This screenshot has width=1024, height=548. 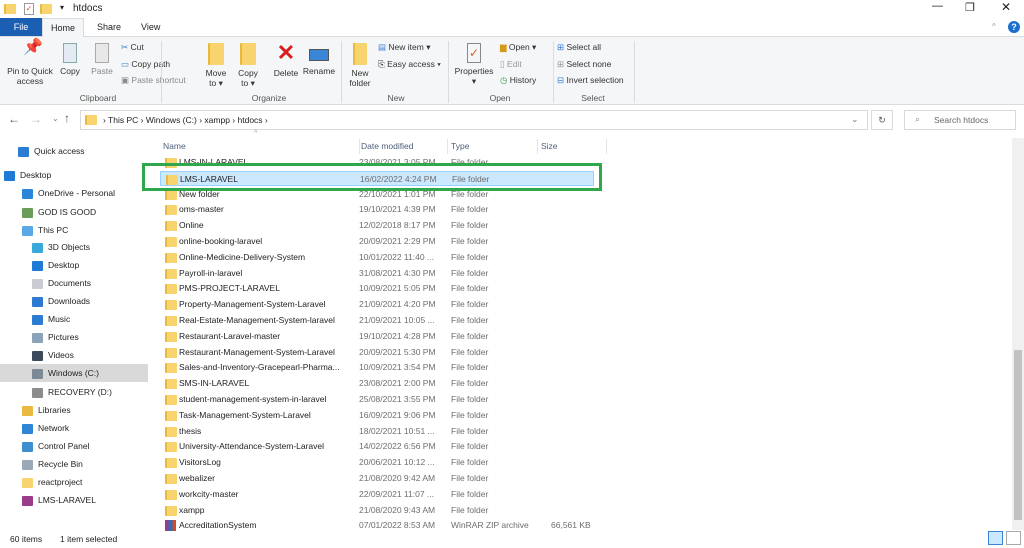 I want to click on tab-file: File, so click(x=21, y=27).